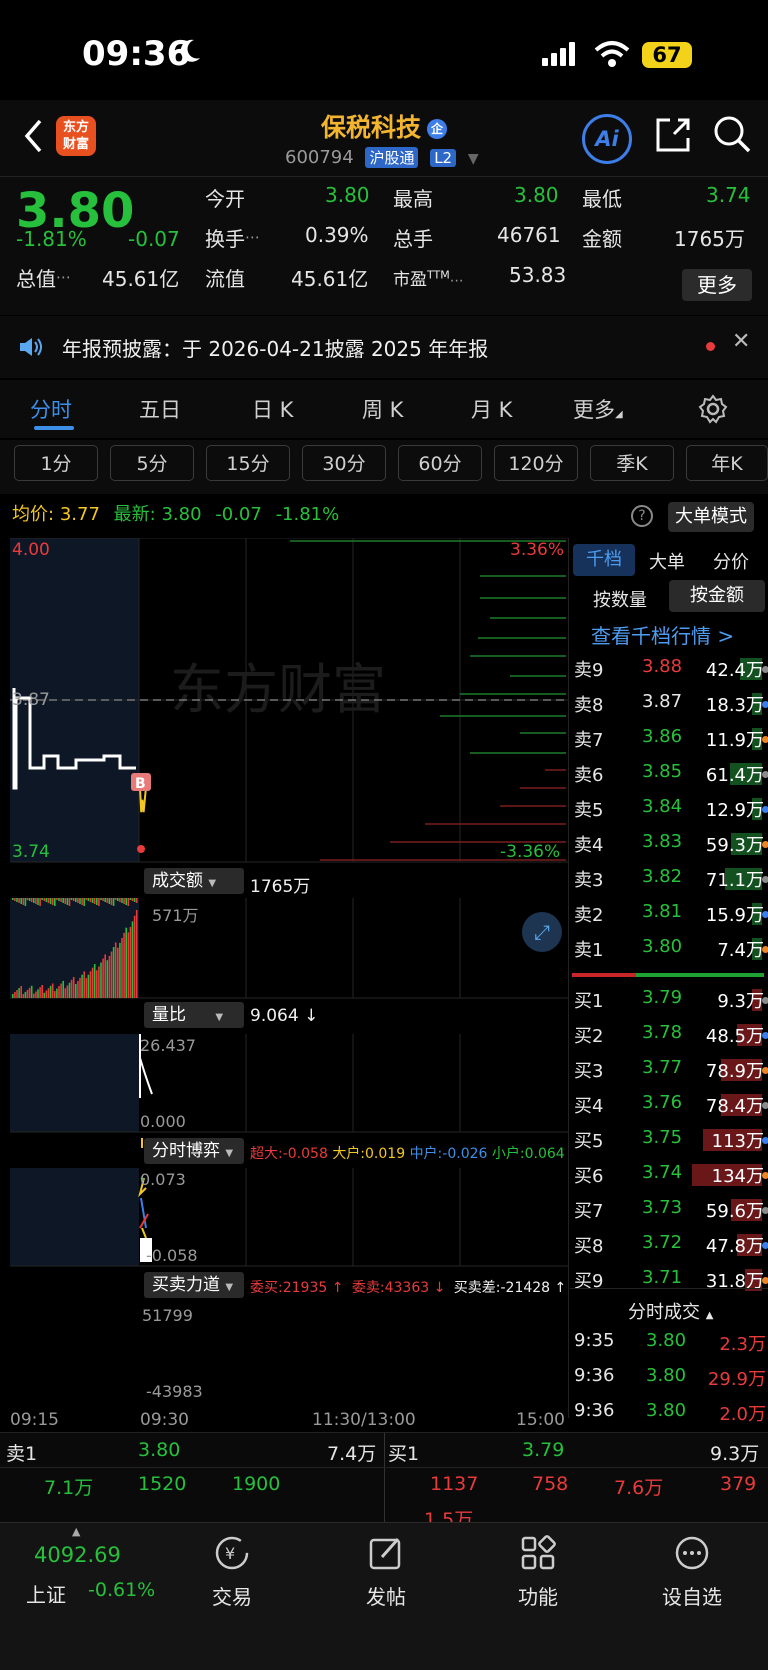 The image size is (768, 1670). I want to click on settings-gear-icon, so click(713, 409).